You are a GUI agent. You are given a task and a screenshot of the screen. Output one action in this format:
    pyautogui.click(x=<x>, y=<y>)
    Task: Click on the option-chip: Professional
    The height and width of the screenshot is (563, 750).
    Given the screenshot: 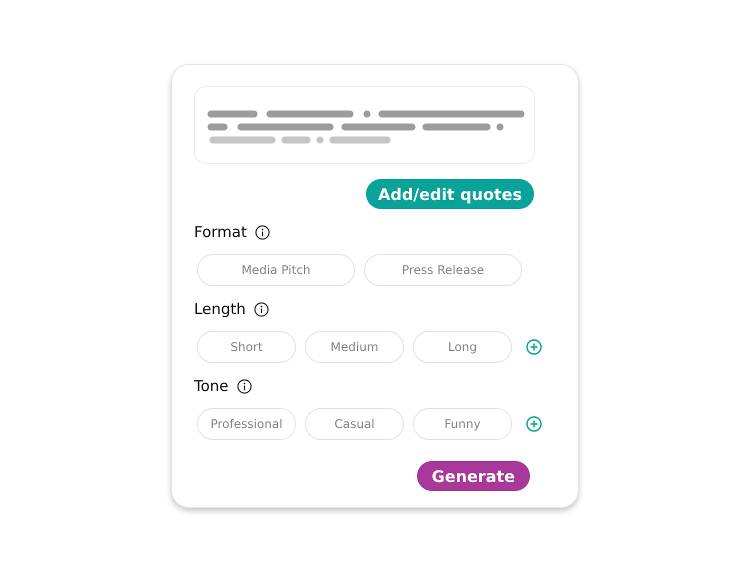 What is the action you would take?
    pyautogui.click(x=246, y=424)
    